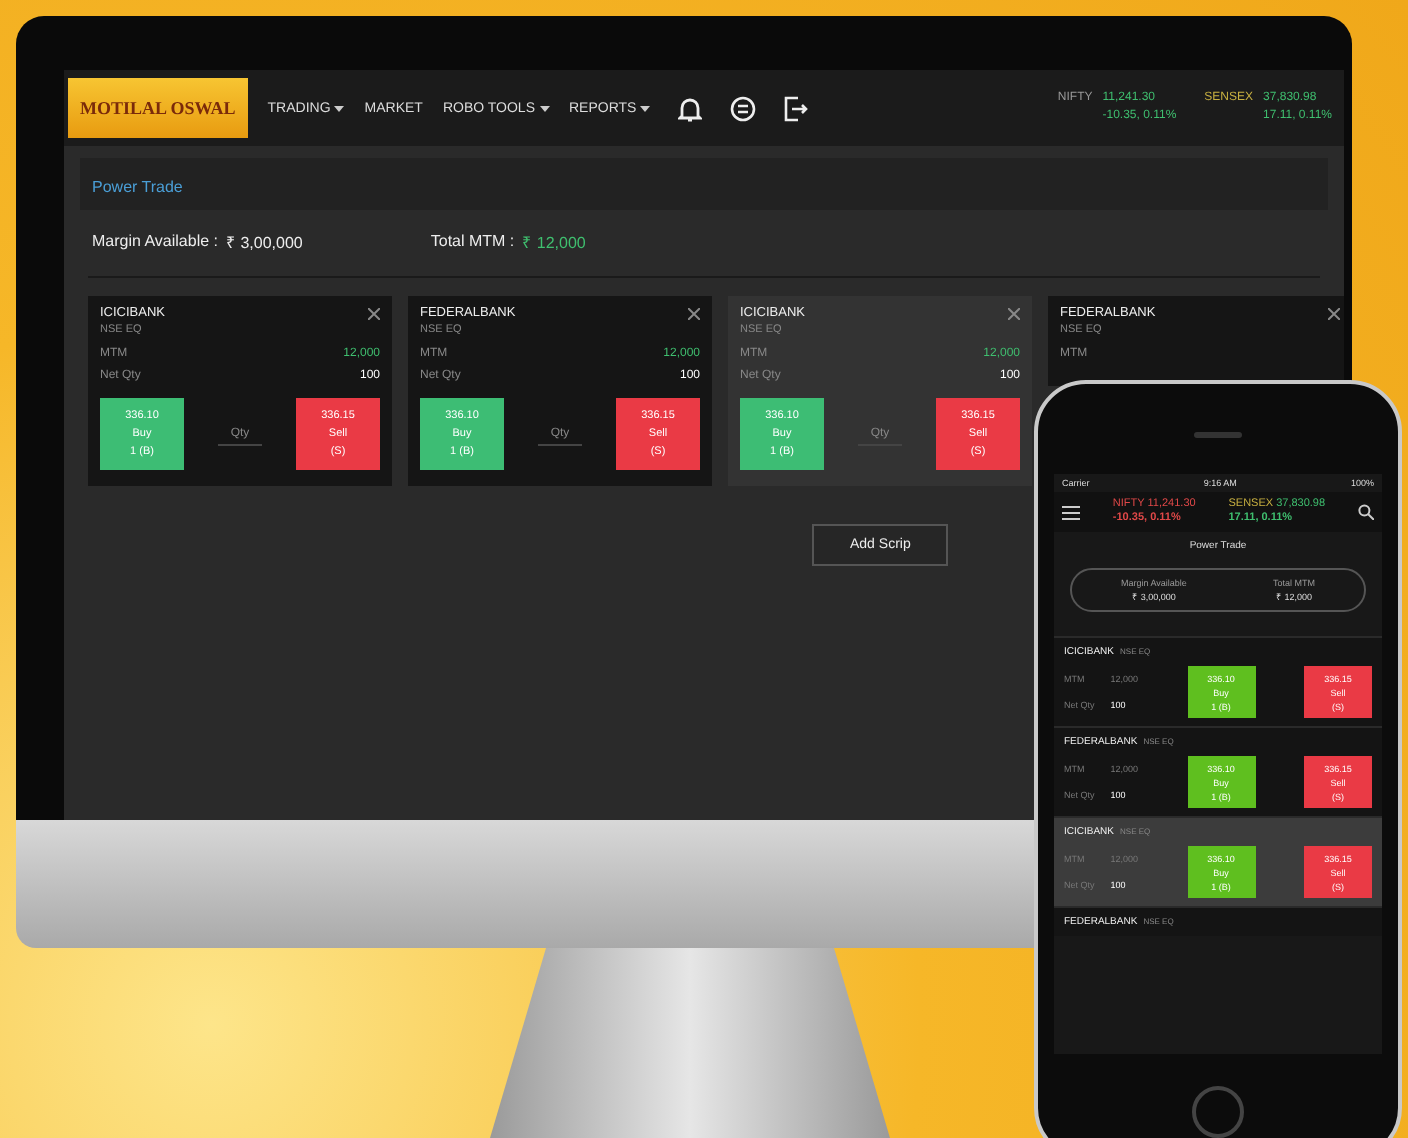 The image size is (1408, 1138). Describe the element at coordinates (155, 241) in the screenshot. I see `margin-label: Margin Available :` at that location.